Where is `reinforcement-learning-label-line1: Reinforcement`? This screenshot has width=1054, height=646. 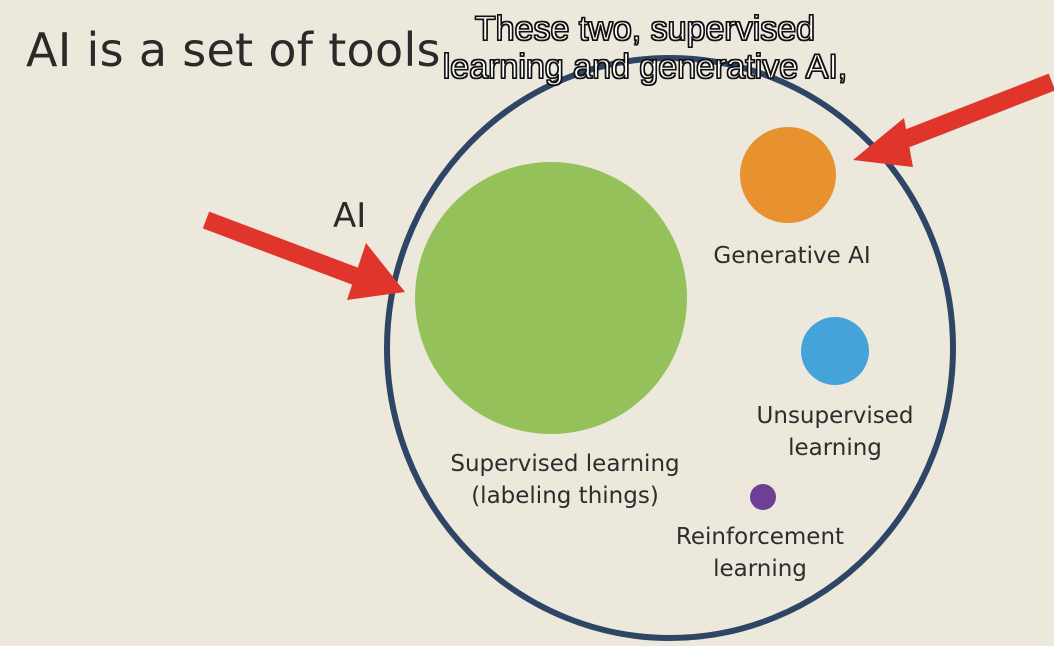
reinforcement-learning-label-line1: Reinforcement is located at coordinates (760, 537).